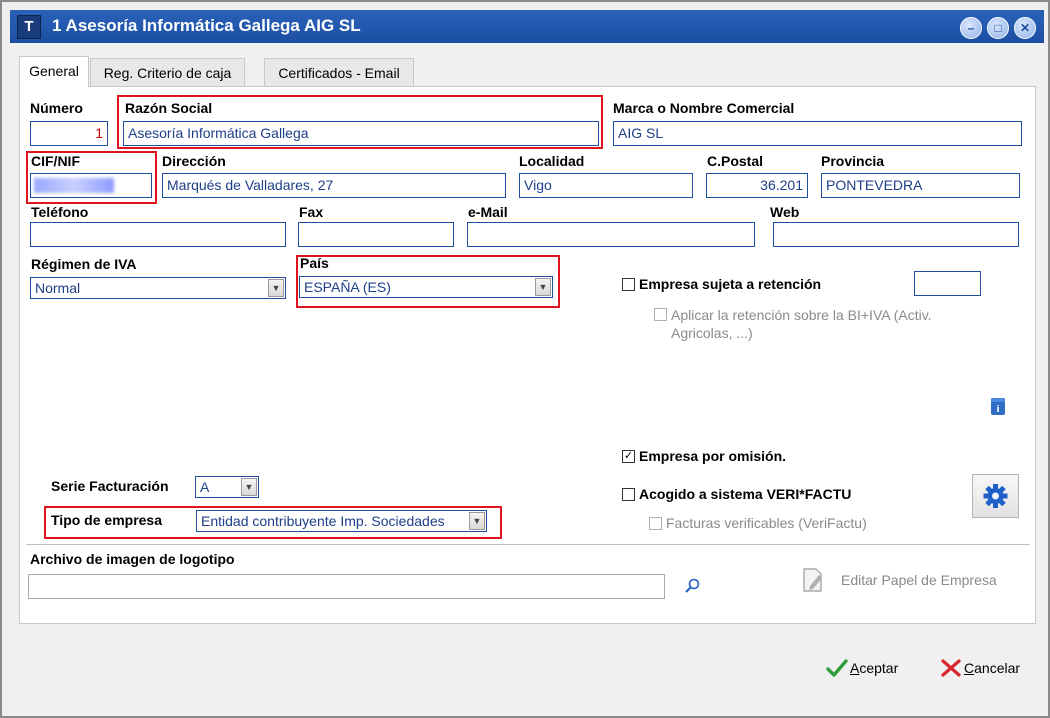  I want to click on search-icon, so click(693, 586).